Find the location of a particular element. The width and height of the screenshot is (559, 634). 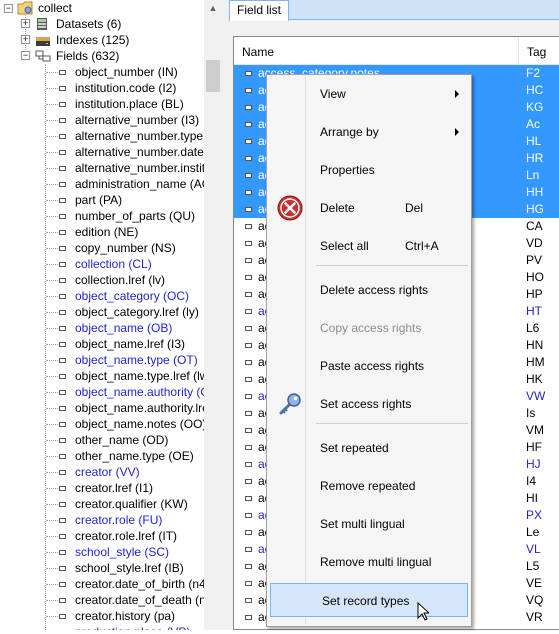

menu-item-delete: Delete Del is located at coordinates (369, 208).